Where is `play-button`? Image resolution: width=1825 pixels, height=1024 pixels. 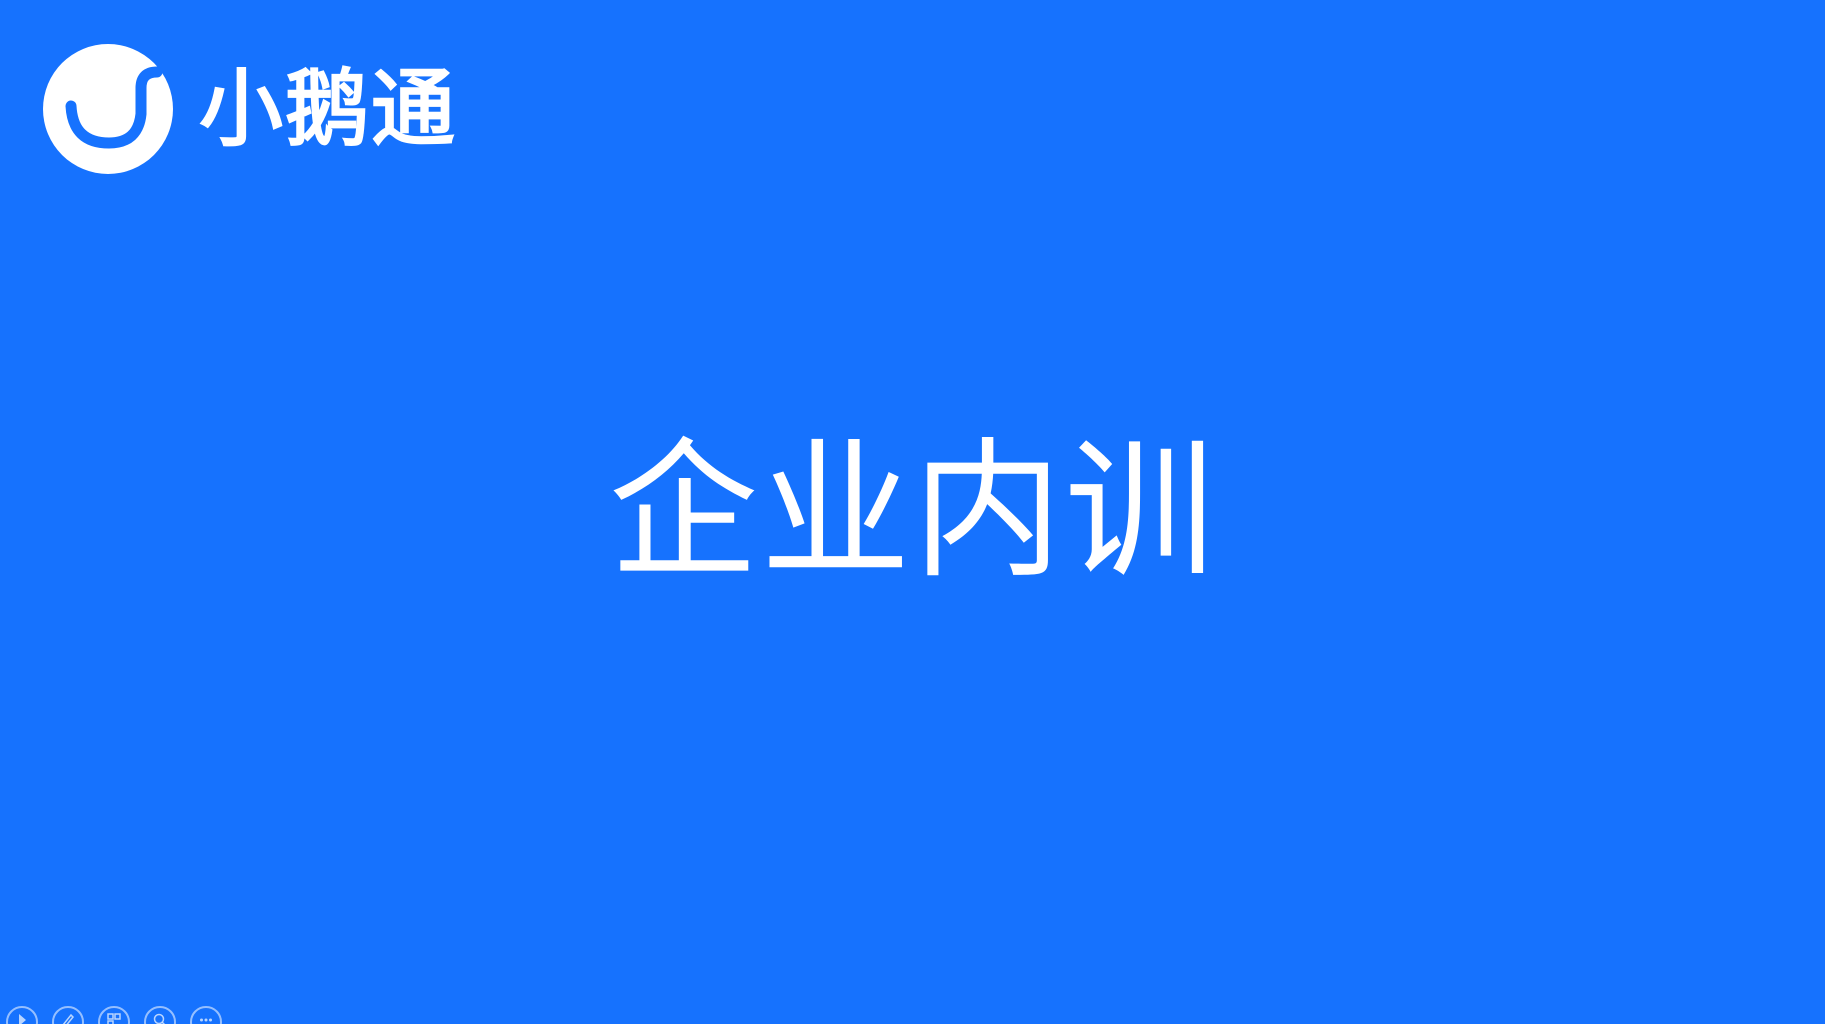 play-button is located at coordinates (22, 1015).